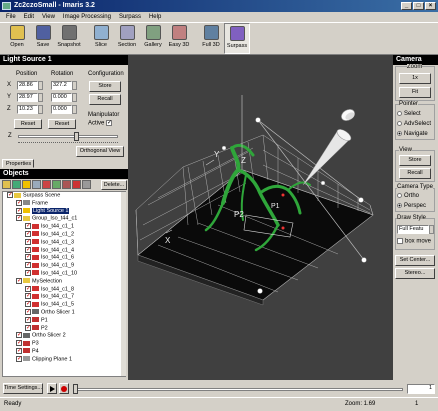 The height and width of the screenshot is (411, 438). I want to click on surpass-tool-button: Surpass, so click(237, 38).